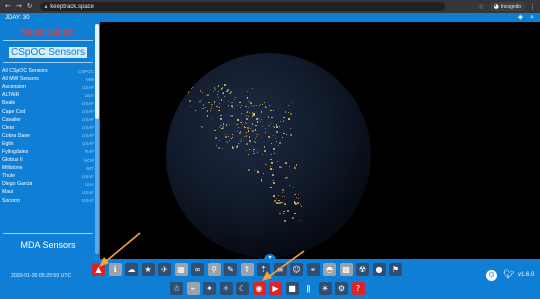  What do you see at coordinates (48, 144) in the screenshot?
I see `sensor-item: Eglin USAF` at bounding box center [48, 144].